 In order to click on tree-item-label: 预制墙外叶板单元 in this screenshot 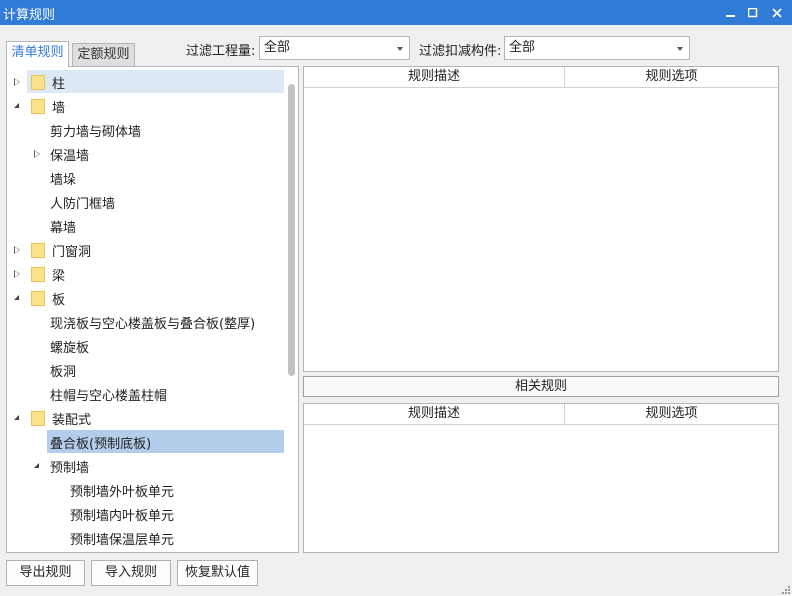, I will do `click(122, 492)`.